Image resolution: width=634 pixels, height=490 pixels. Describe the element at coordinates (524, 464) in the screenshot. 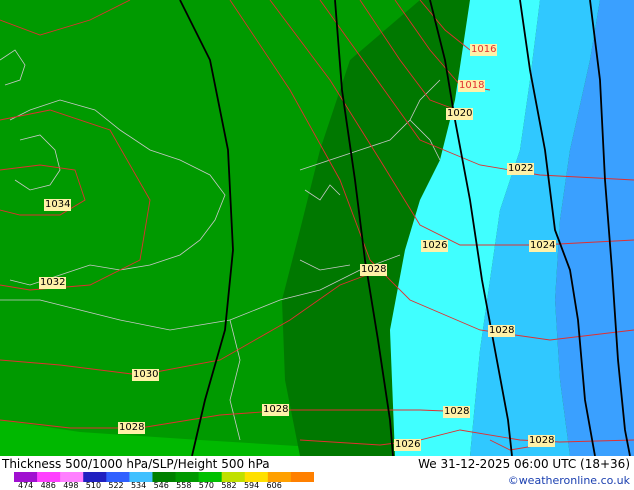

I see `valid-time: We 31-12-2025 06:00 UTC (18+36)` at that location.